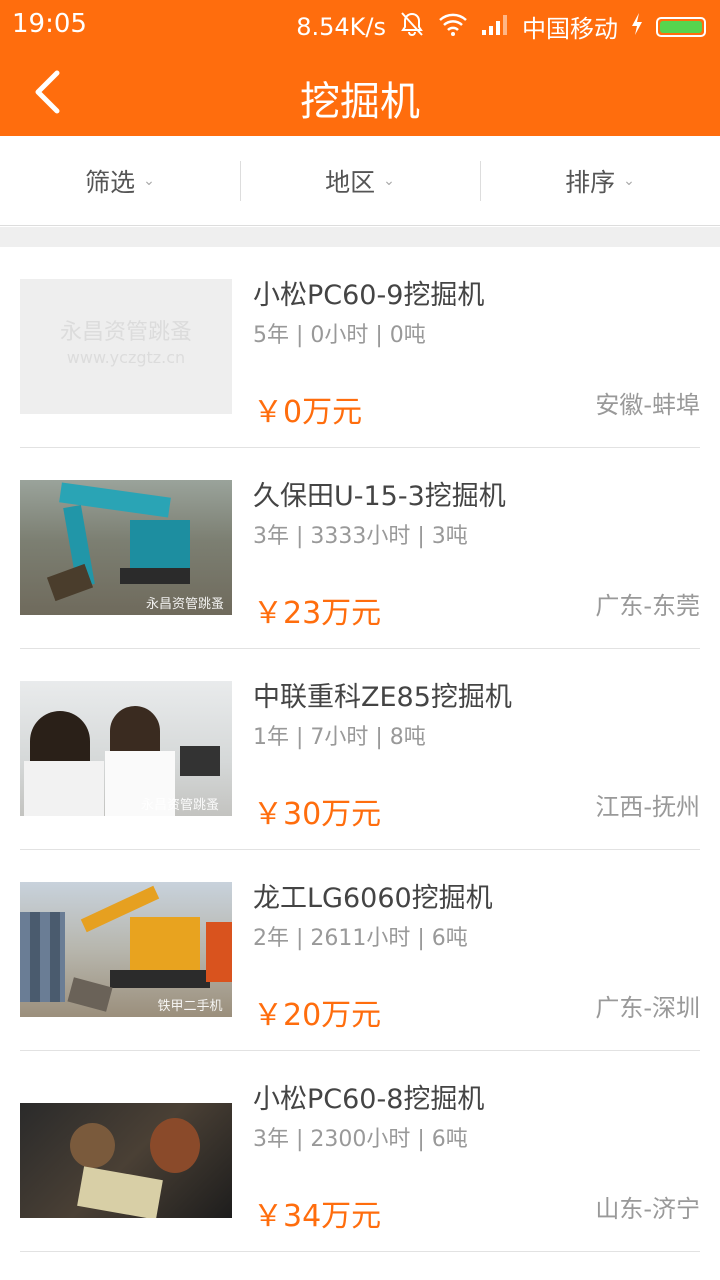 This screenshot has height=1280, width=720. What do you see at coordinates (369, 1099) in the screenshot?
I see `listing-title: 小松PC60-8挖掘机` at bounding box center [369, 1099].